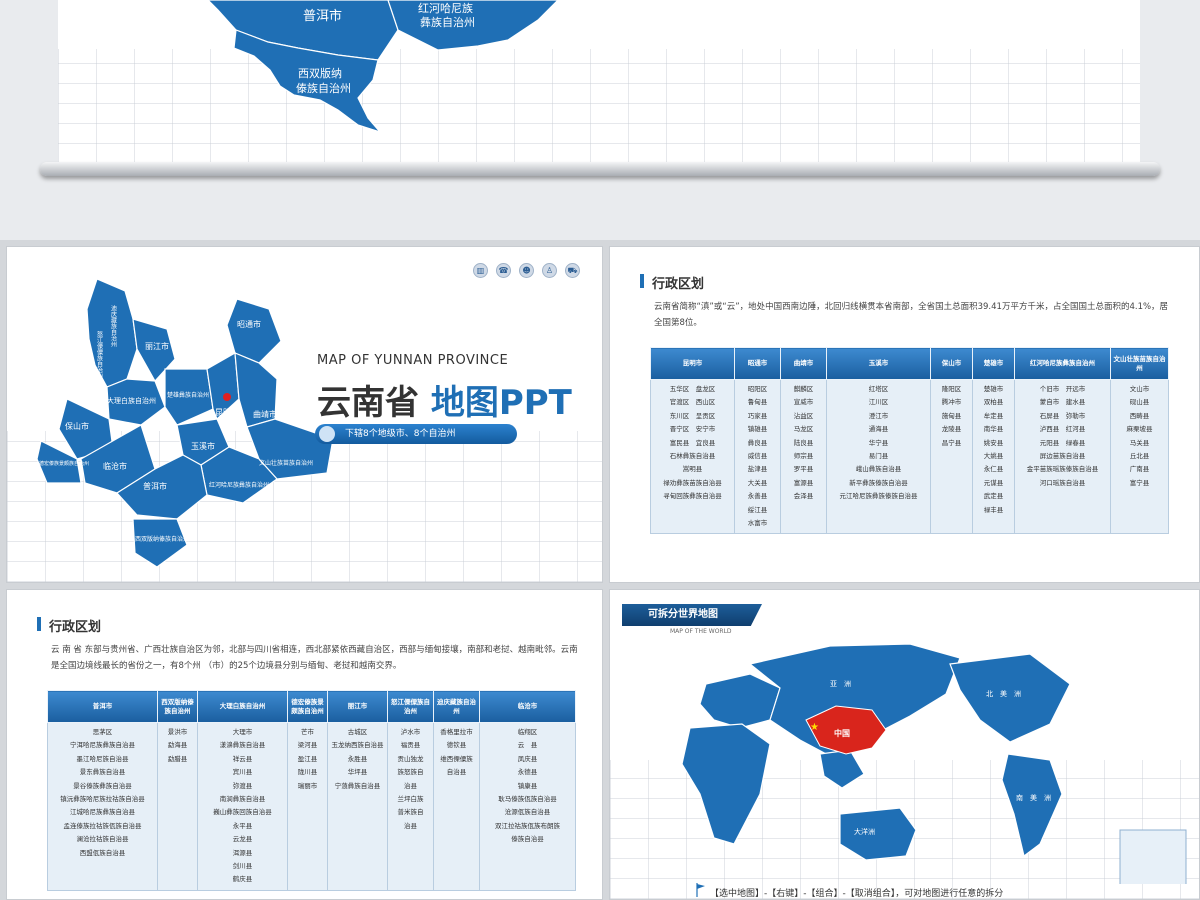 The height and width of the screenshot is (900, 1200). What do you see at coordinates (993, 456) in the screenshot?
I see `list-item: 大姚县` at bounding box center [993, 456].